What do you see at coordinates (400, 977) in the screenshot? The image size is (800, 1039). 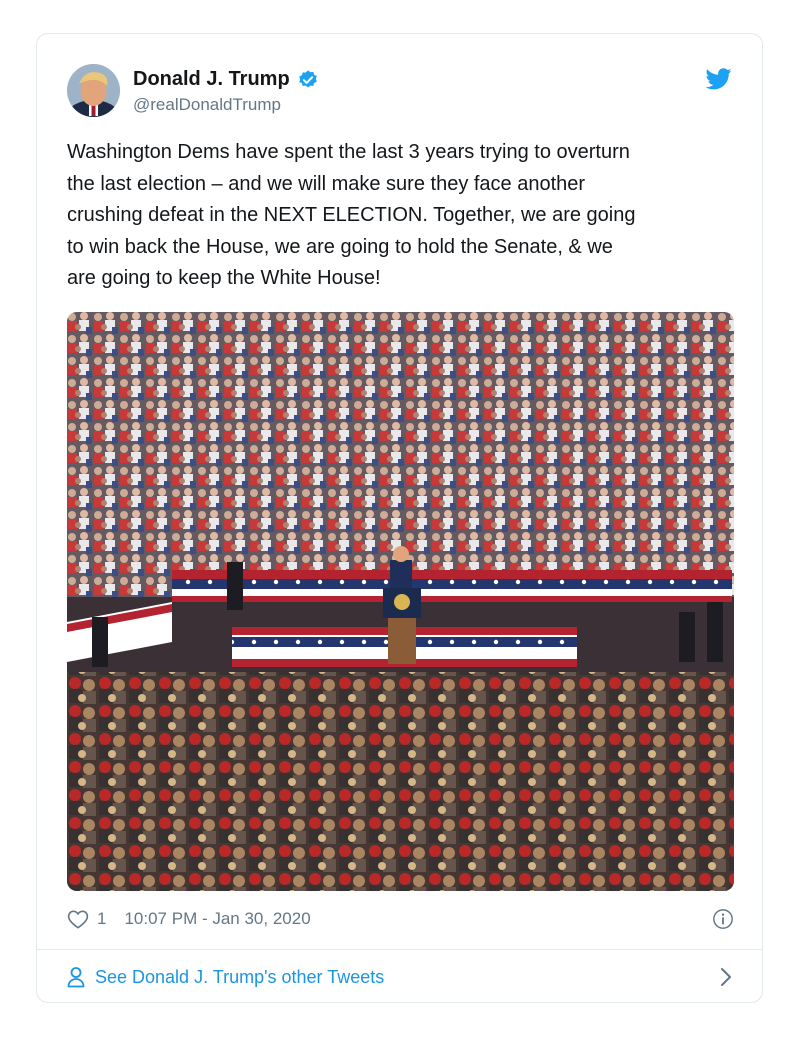 I see `see-other-tweets-link: See Donald J. Trump's other Tweets` at bounding box center [400, 977].